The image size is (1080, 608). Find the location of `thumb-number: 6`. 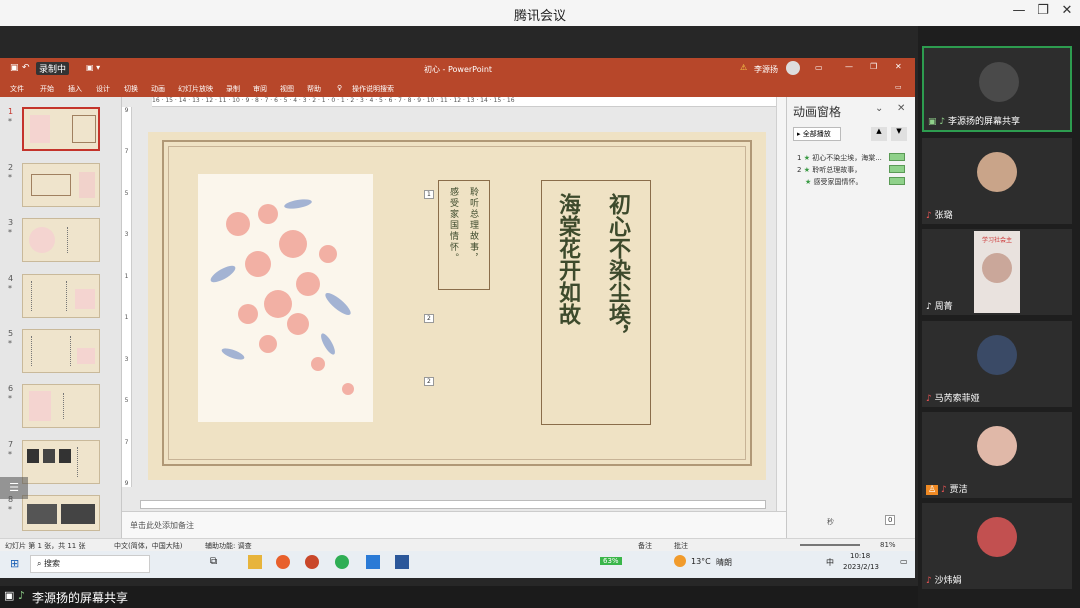

thumb-number: 6 is located at coordinates (11, 388).